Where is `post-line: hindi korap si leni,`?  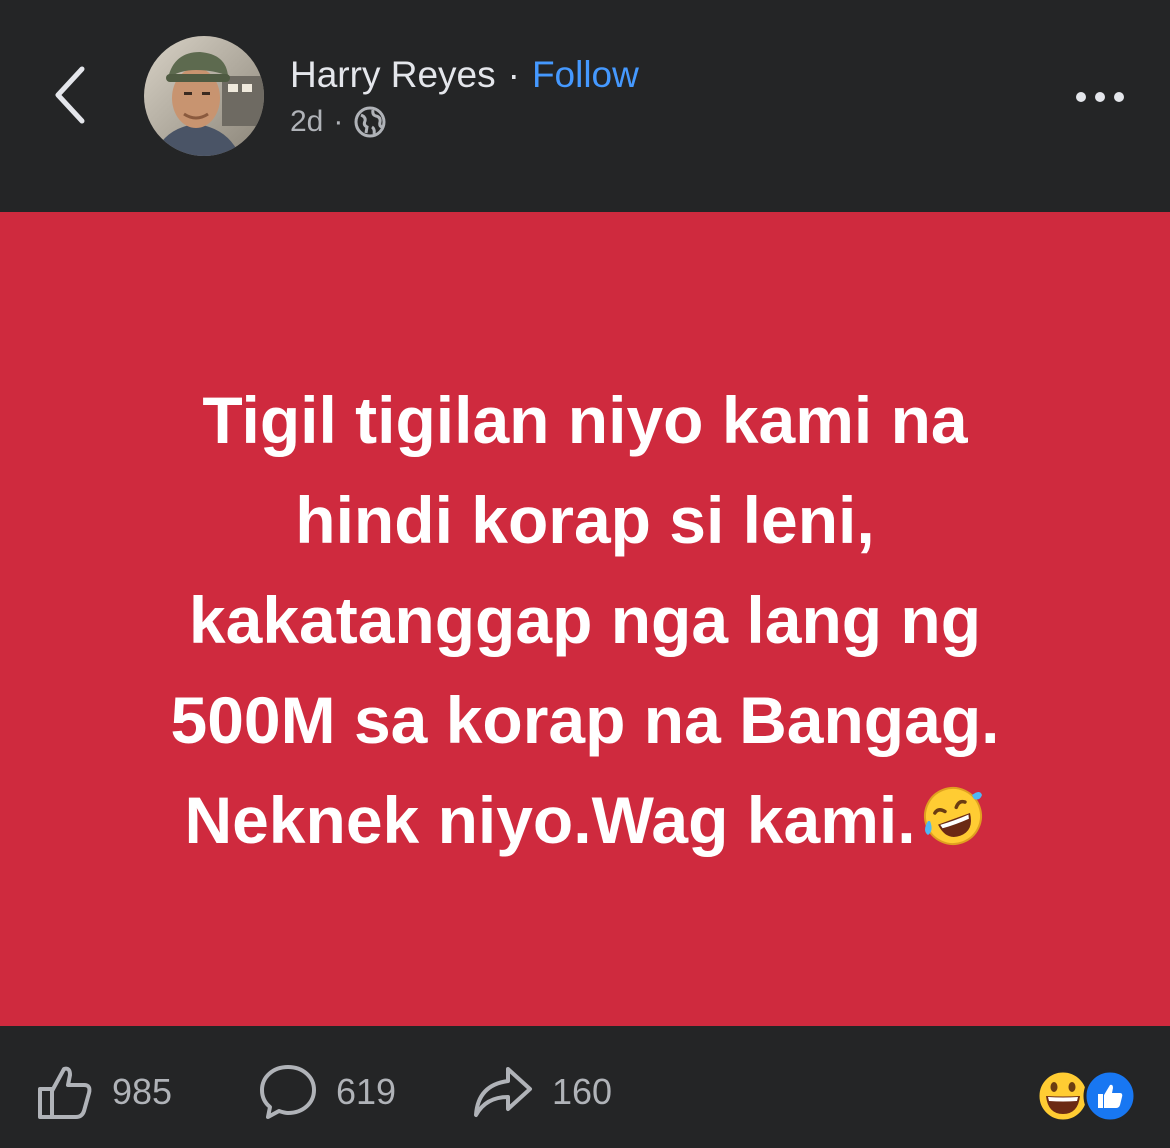
post-line: hindi korap si leni, is located at coordinates (585, 520).